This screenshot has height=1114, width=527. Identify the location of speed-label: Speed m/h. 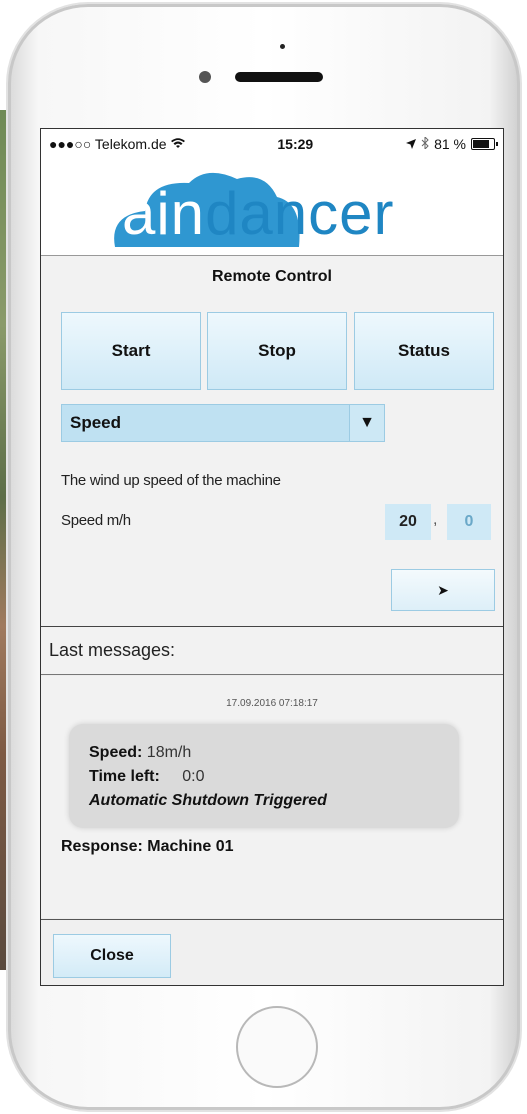
(96, 520).